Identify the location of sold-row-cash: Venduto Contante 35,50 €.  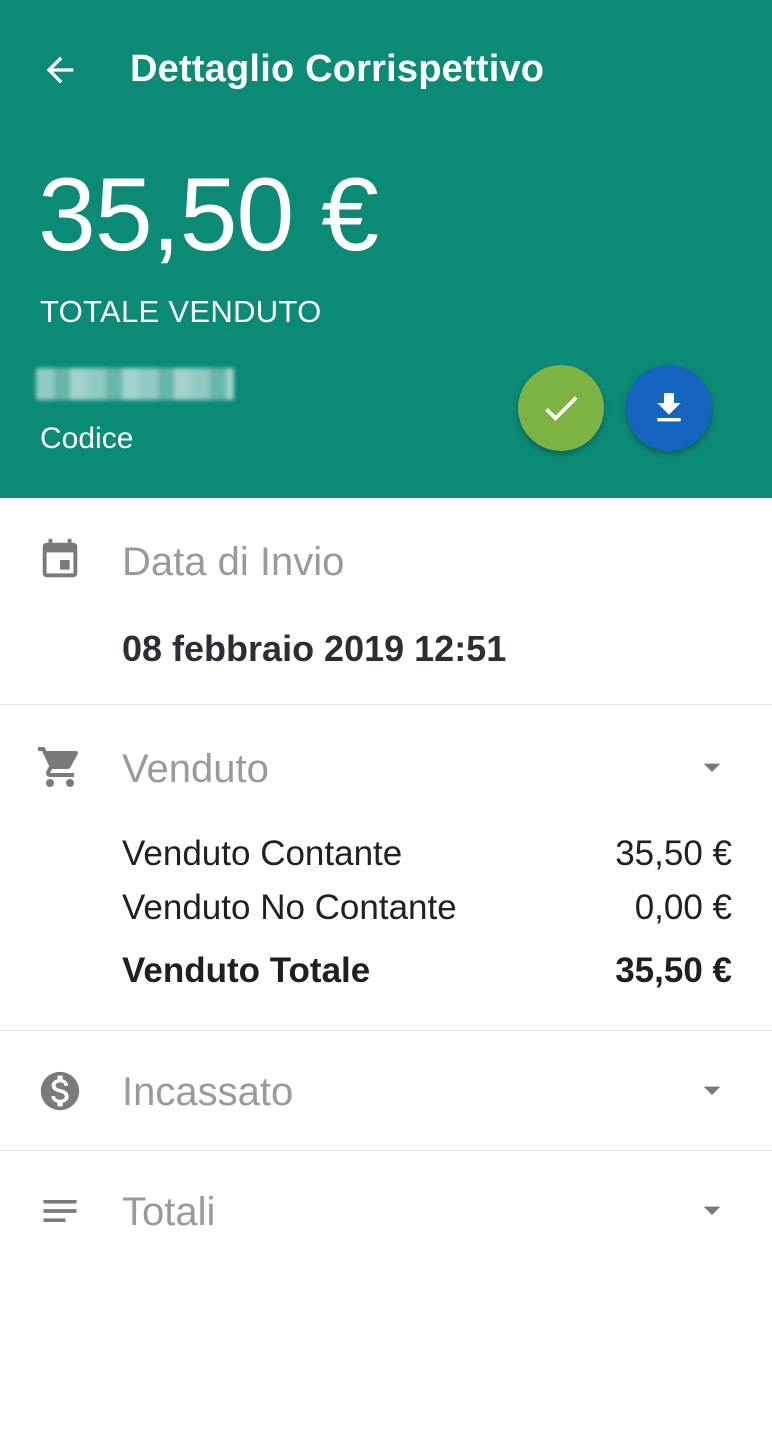
(427, 854).